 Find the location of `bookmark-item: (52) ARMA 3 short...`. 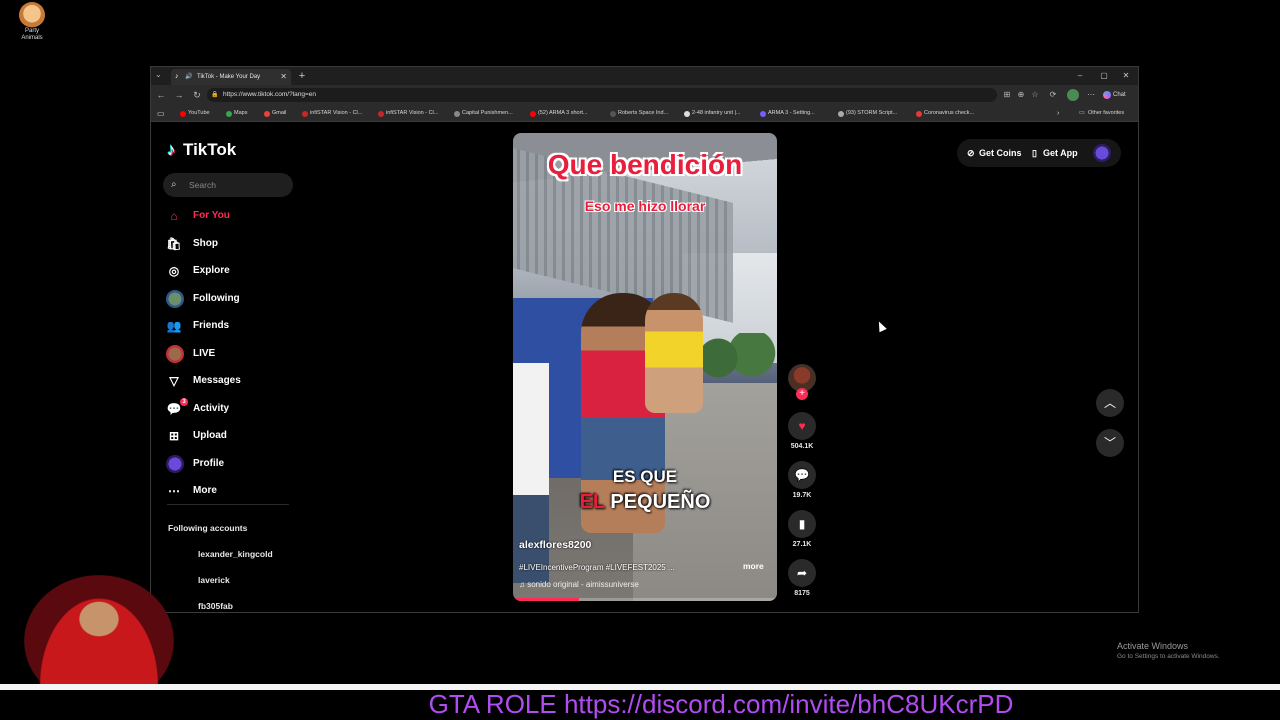

bookmark-item: (52) ARMA 3 short... is located at coordinates (558, 113).